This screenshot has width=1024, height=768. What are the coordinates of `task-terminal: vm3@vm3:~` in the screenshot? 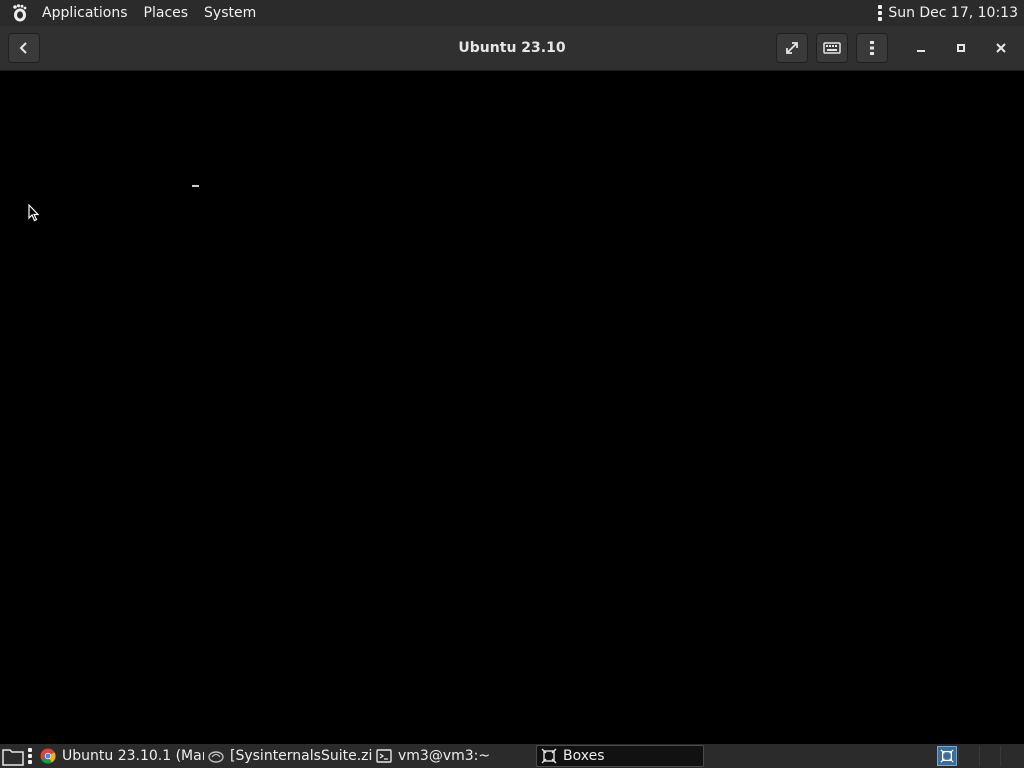 It's located at (454, 756).